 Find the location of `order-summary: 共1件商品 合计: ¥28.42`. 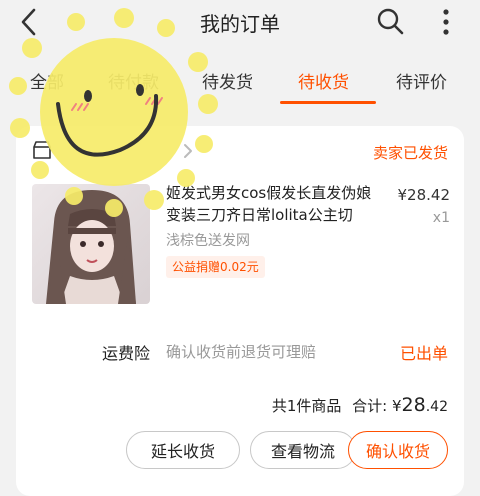

order-summary: 共1件商品 合计: ¥28.42 is located at coordinates (360, 405).